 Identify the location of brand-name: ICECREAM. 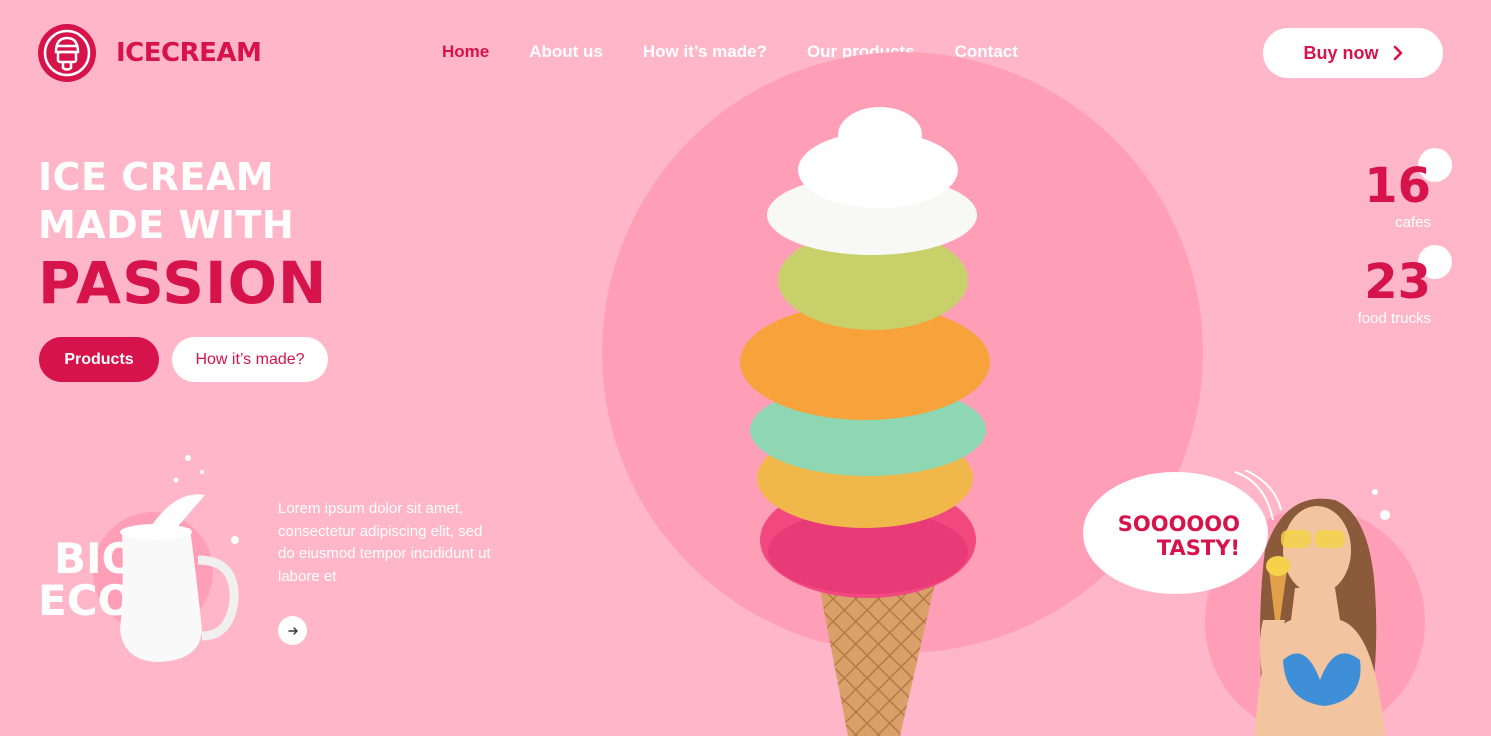
(189, 53).